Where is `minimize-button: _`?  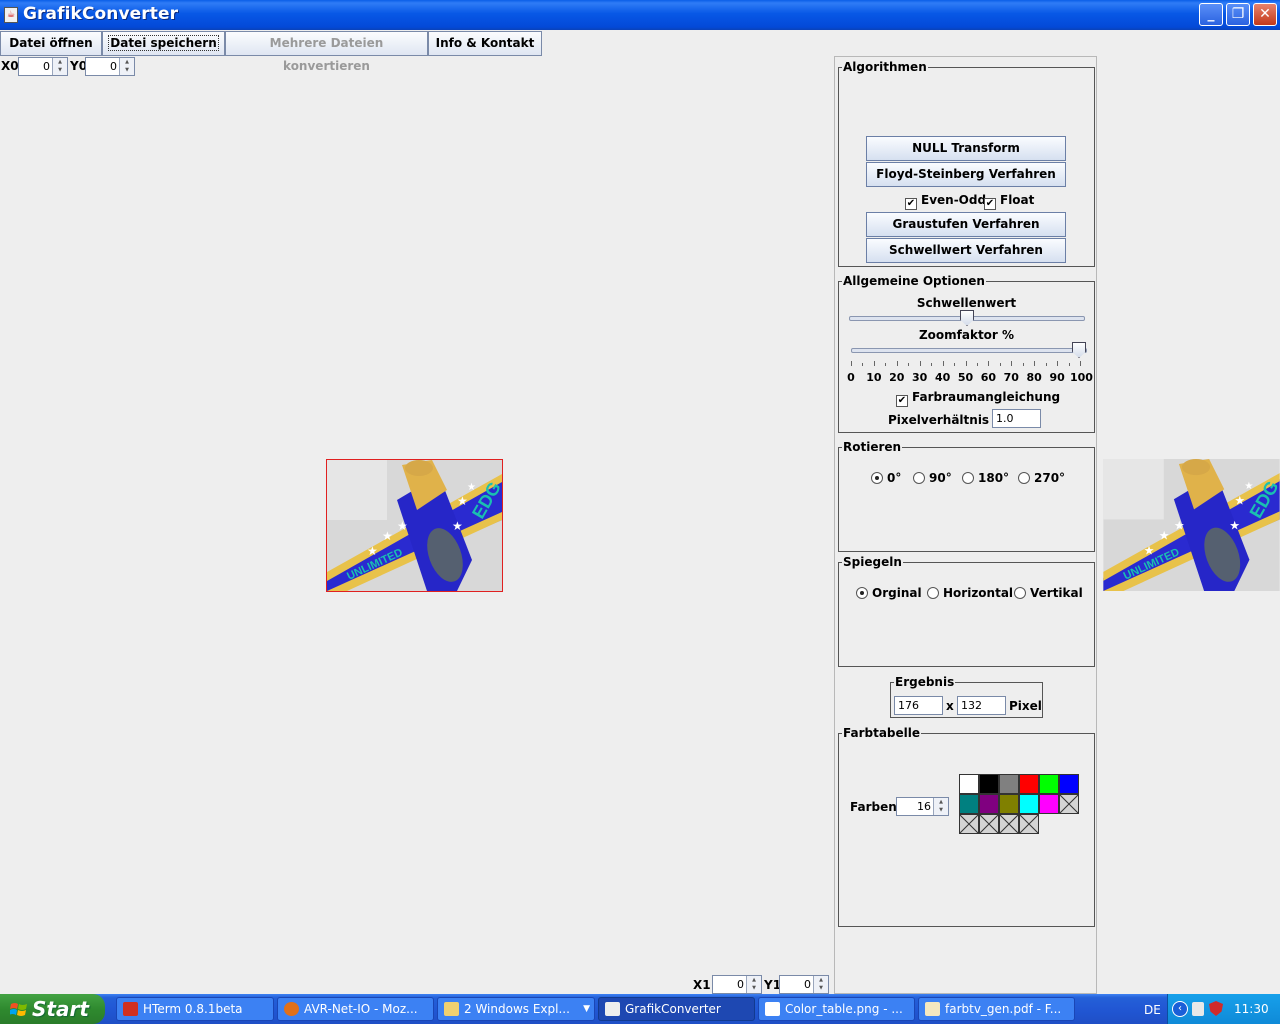
minimize-button: _ is located at coordinates (1211, 14).